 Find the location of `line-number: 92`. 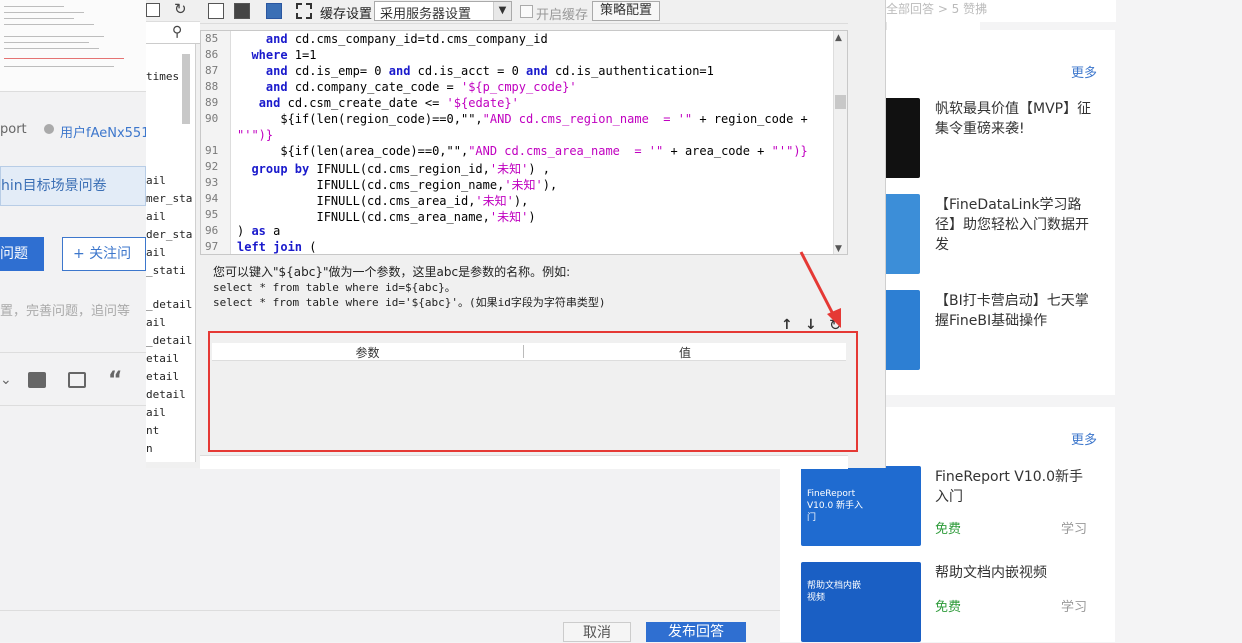

line-number: 92 is located at coordinates (212, 166).